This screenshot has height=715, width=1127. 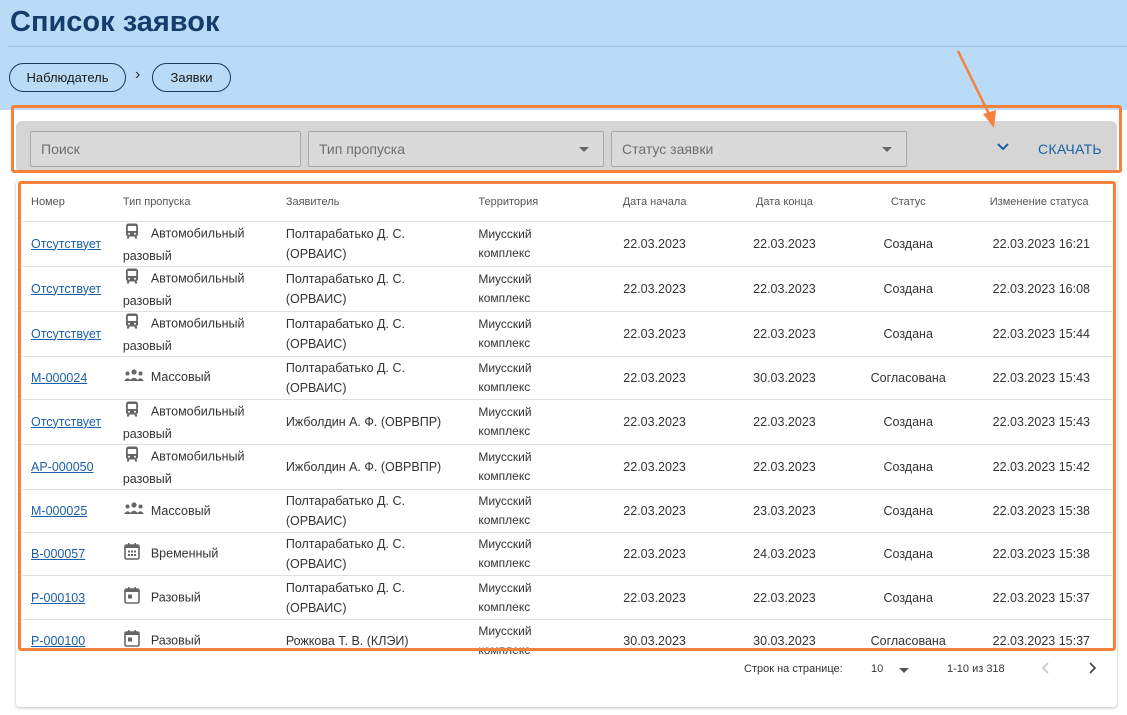 I want to click on breadcrumb-requests: Заявки, so click(x=191, y=77).